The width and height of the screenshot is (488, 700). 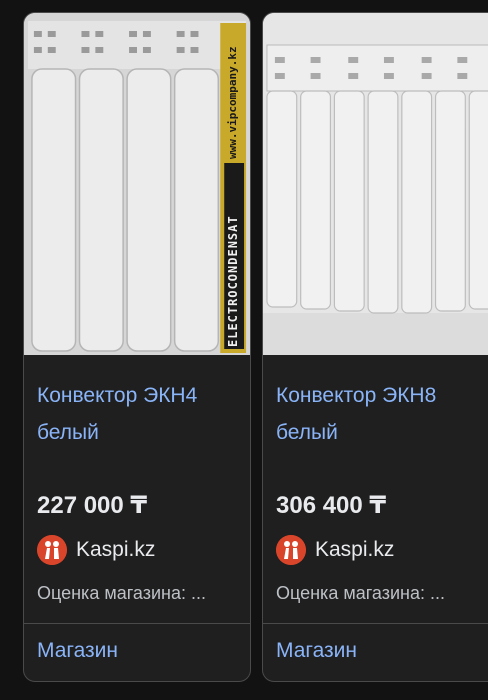 I want to click on image-brand-text: ELECTROCONDENSAT, so click(x=233, y=281).